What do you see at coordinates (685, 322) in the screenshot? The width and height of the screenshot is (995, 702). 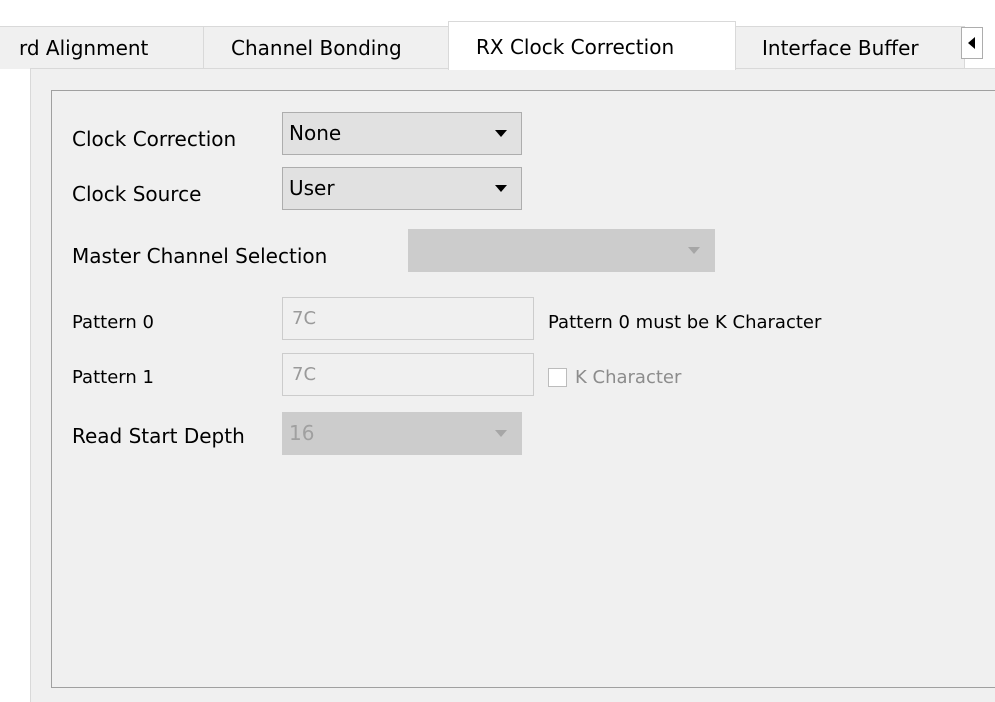 I see `pattern-0-note: Pattern 0 must be K Character` at bounding box center [685, 322].